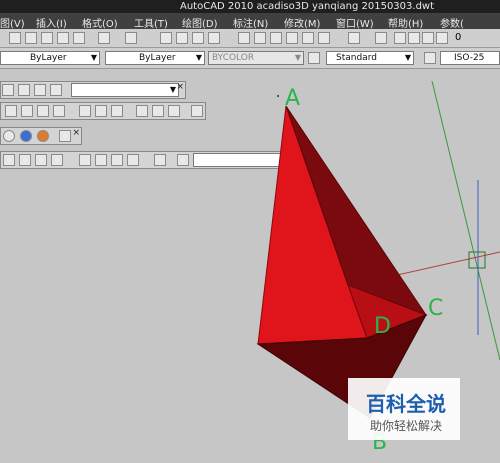  I want to click on watermark-logo: 百科全说 助你轻松解决, so click(404, 409).